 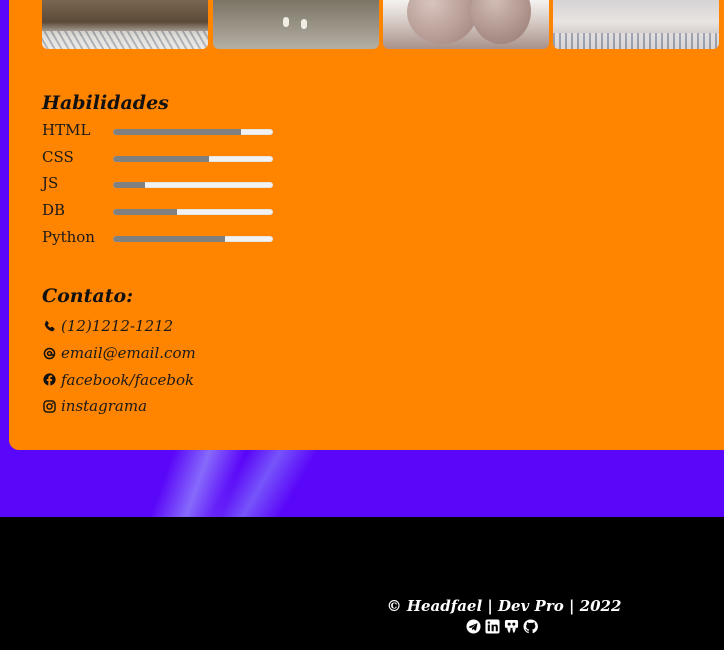 What do you see at coordinates (54, 210) in the screenshot?
I see `skill-name: DB` at bounding box center [54, 210].